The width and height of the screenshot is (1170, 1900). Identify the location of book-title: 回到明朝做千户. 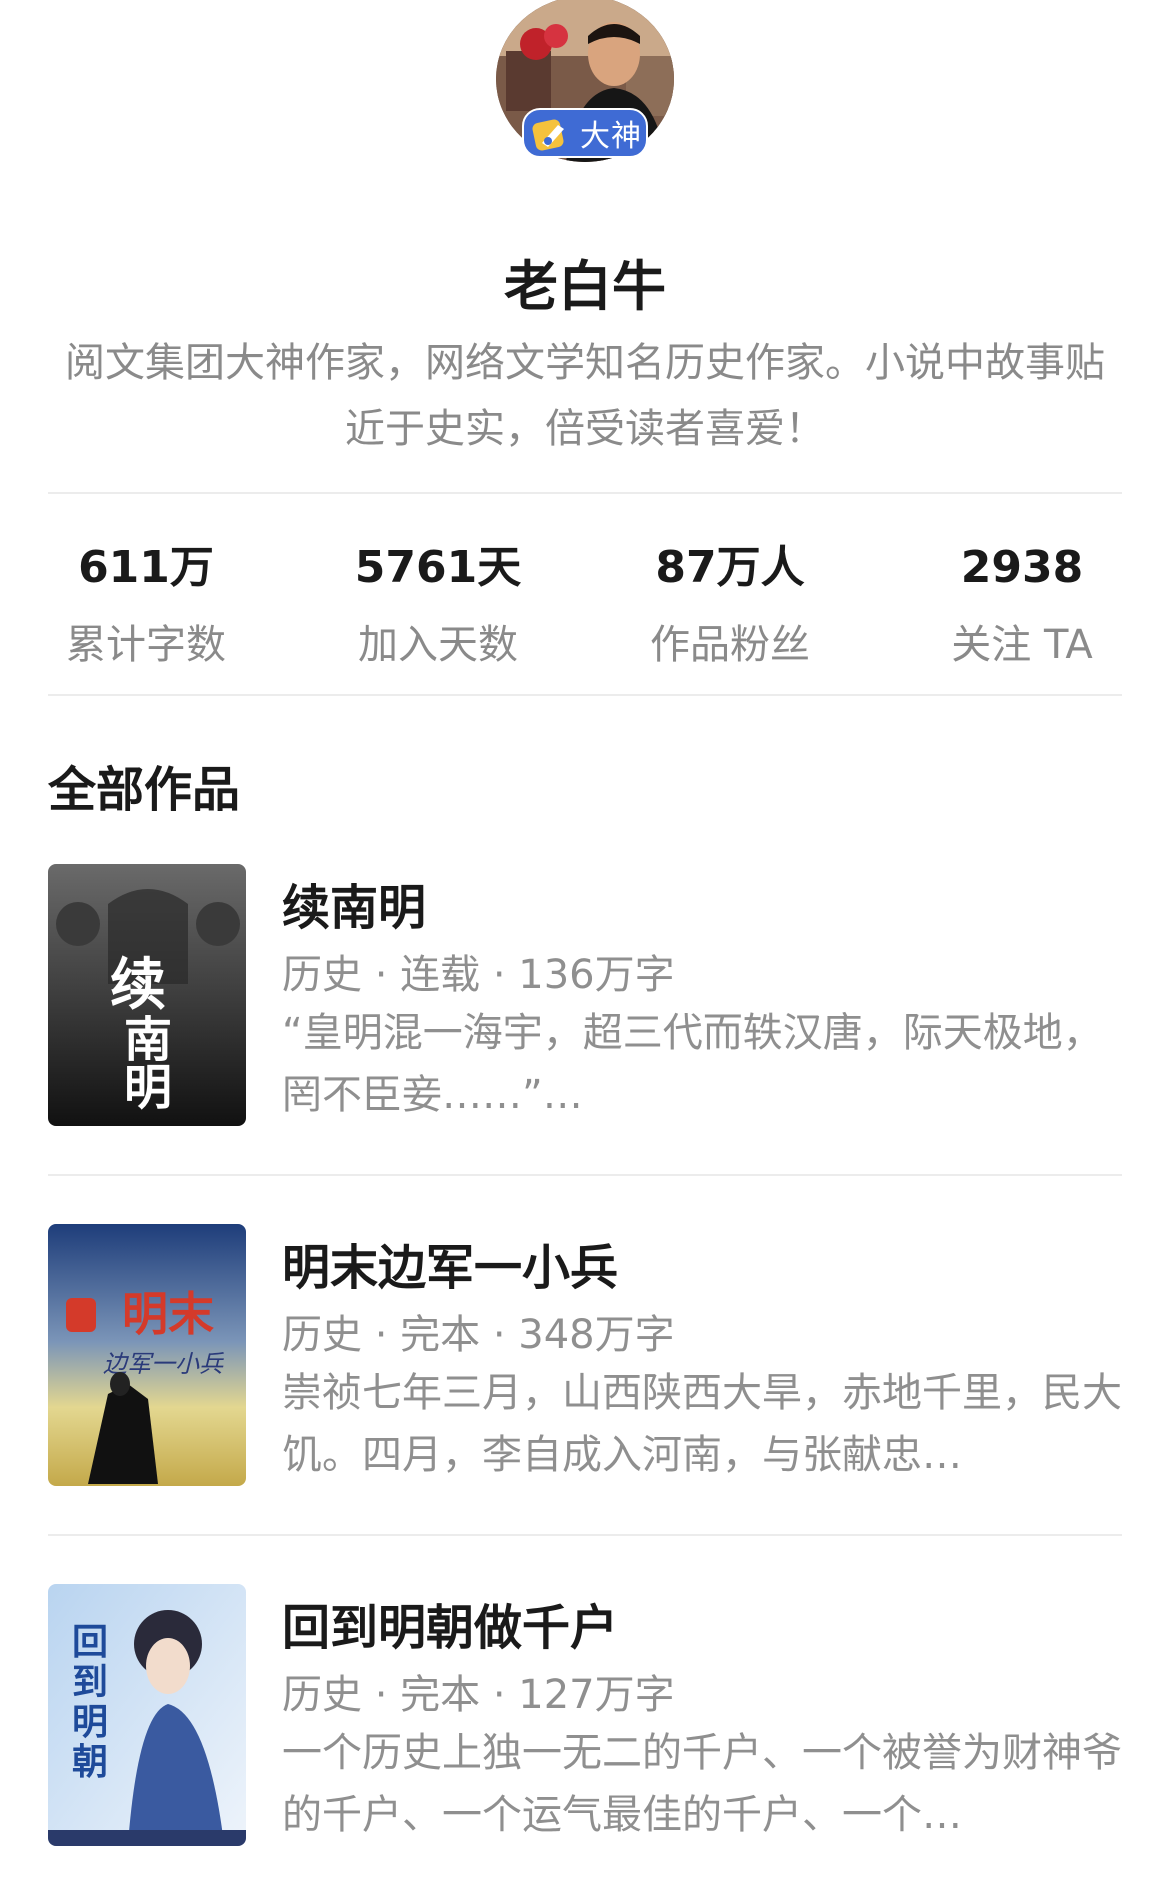
(450, 1628).